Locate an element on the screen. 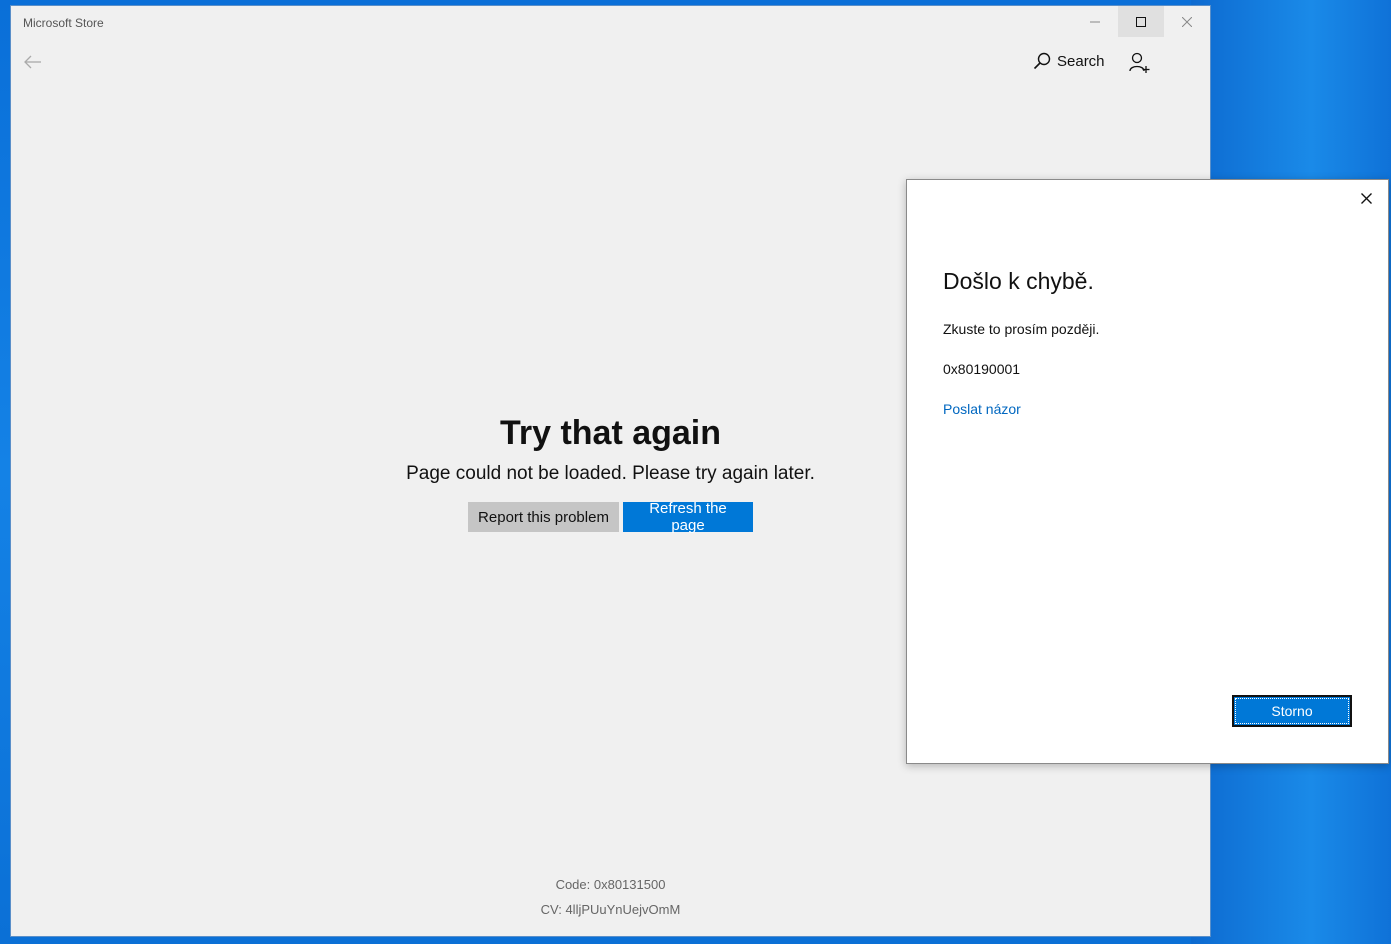 This screenshot has height=944, width=1391. dialog-close-button is located at coordinates (1366, 198).